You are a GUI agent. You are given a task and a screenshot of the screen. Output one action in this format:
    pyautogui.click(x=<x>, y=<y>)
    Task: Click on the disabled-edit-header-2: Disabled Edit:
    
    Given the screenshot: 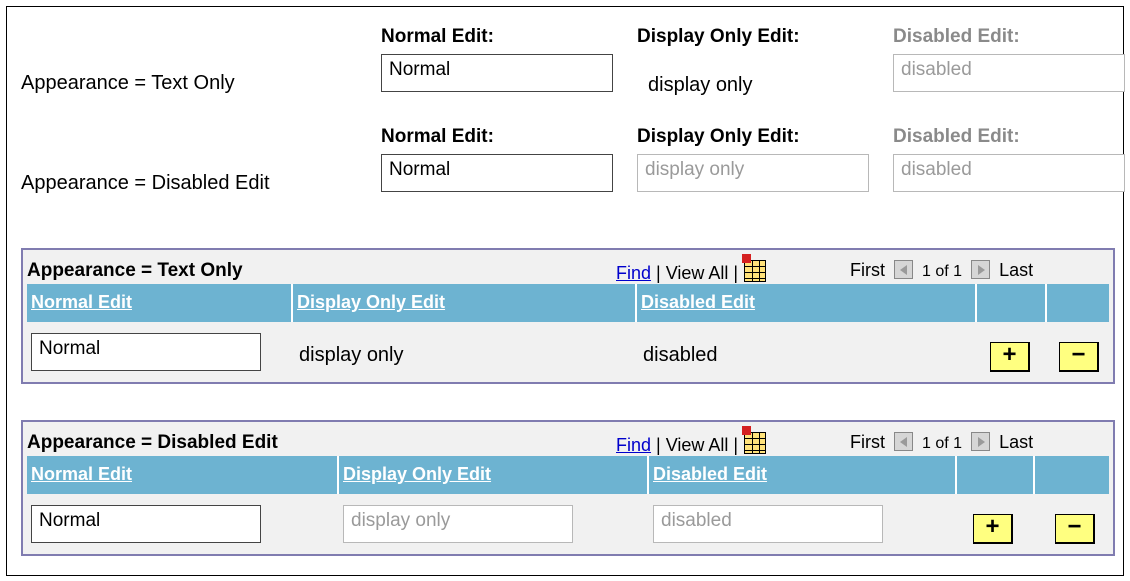 What is the action you would take?
    pyautogui.click(x=956, y=136)
    